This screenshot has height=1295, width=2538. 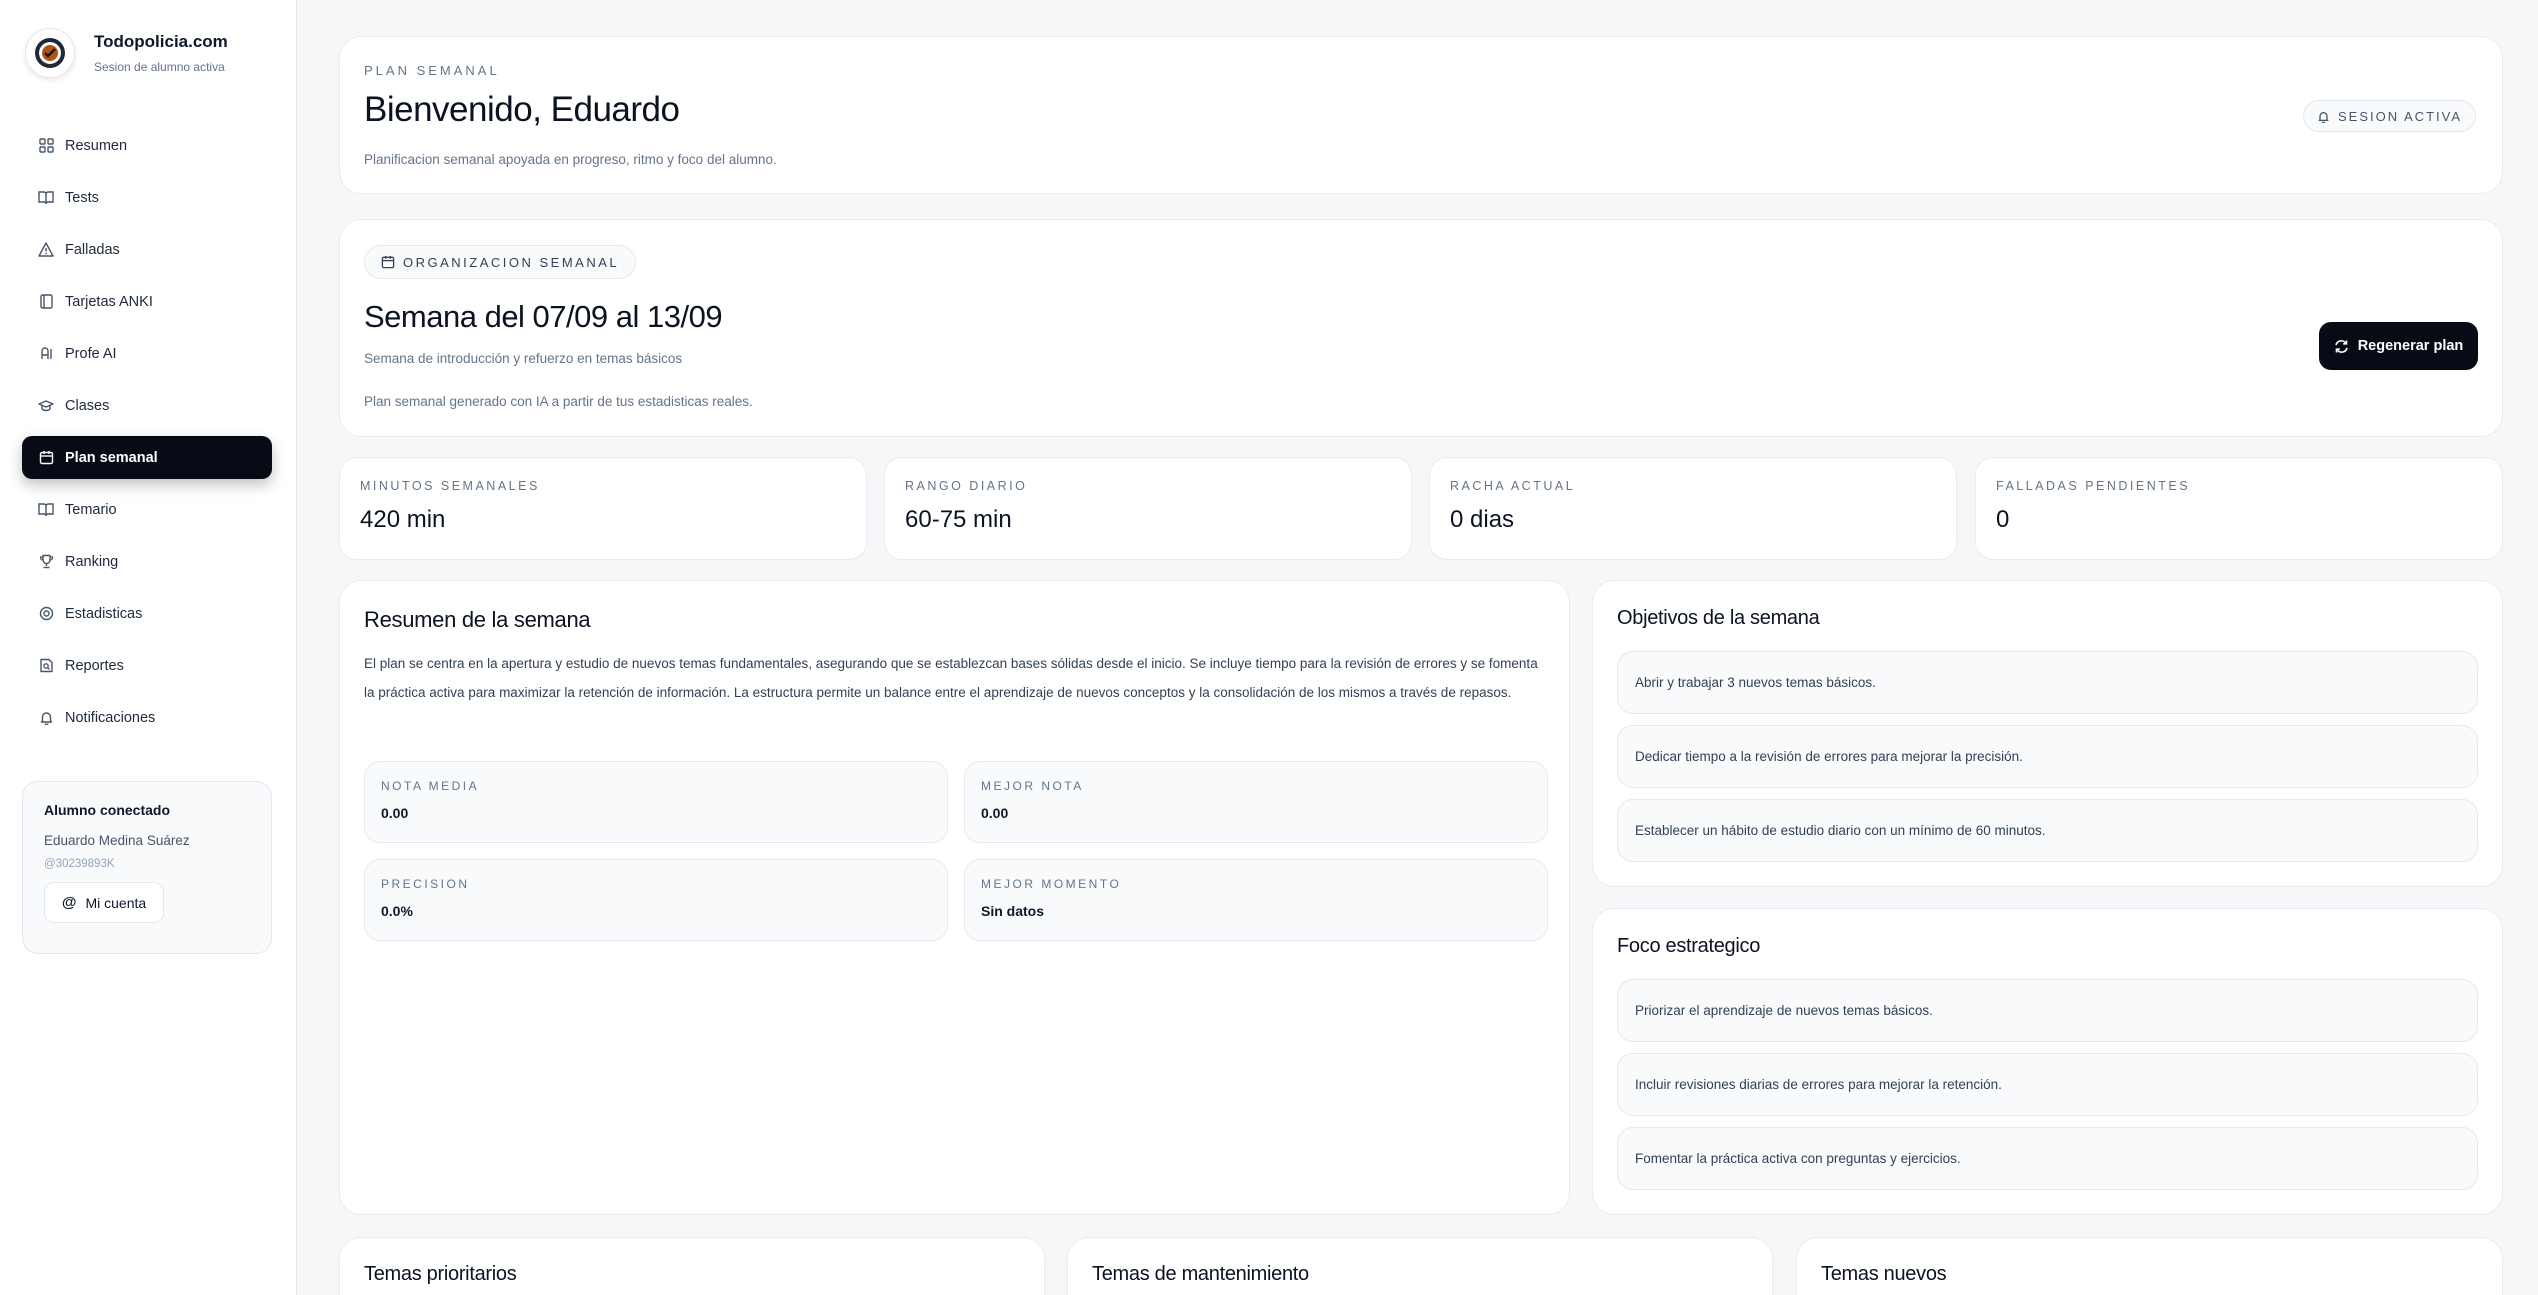 I want to click on stat-label: FALLADAS PENDIENTES, so click(x=2093, y=486).